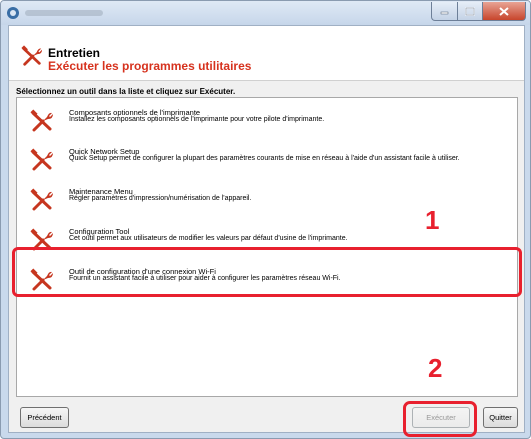 This screenshot has width=531, height=439. I want to click on callout-step-2: 2, so click(435, 368).